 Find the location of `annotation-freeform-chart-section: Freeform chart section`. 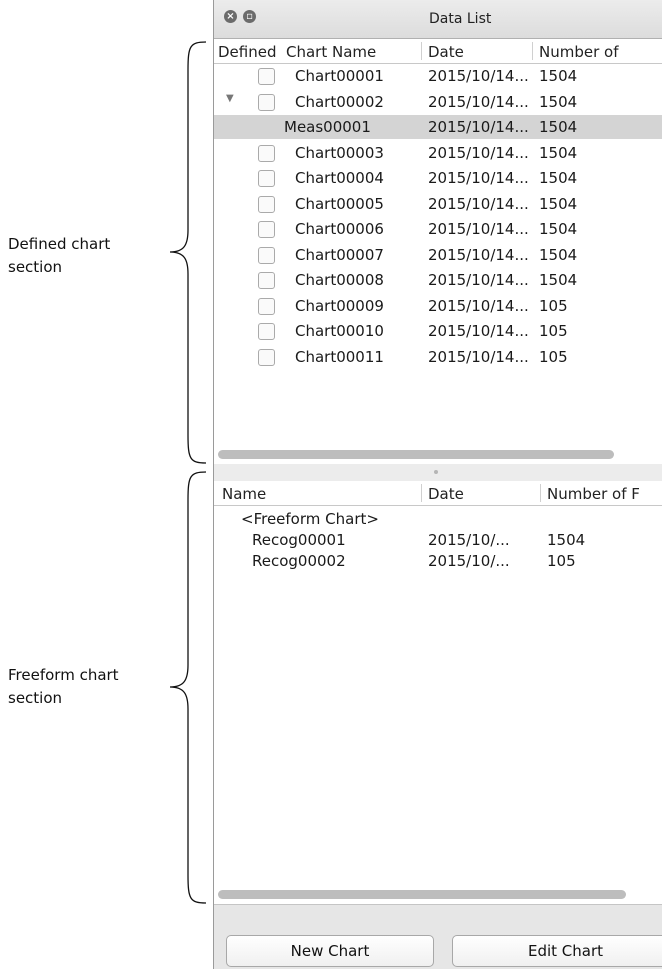

annotation-freeform-chart-section: Freeform chart section is located at coordinates (63, 687).